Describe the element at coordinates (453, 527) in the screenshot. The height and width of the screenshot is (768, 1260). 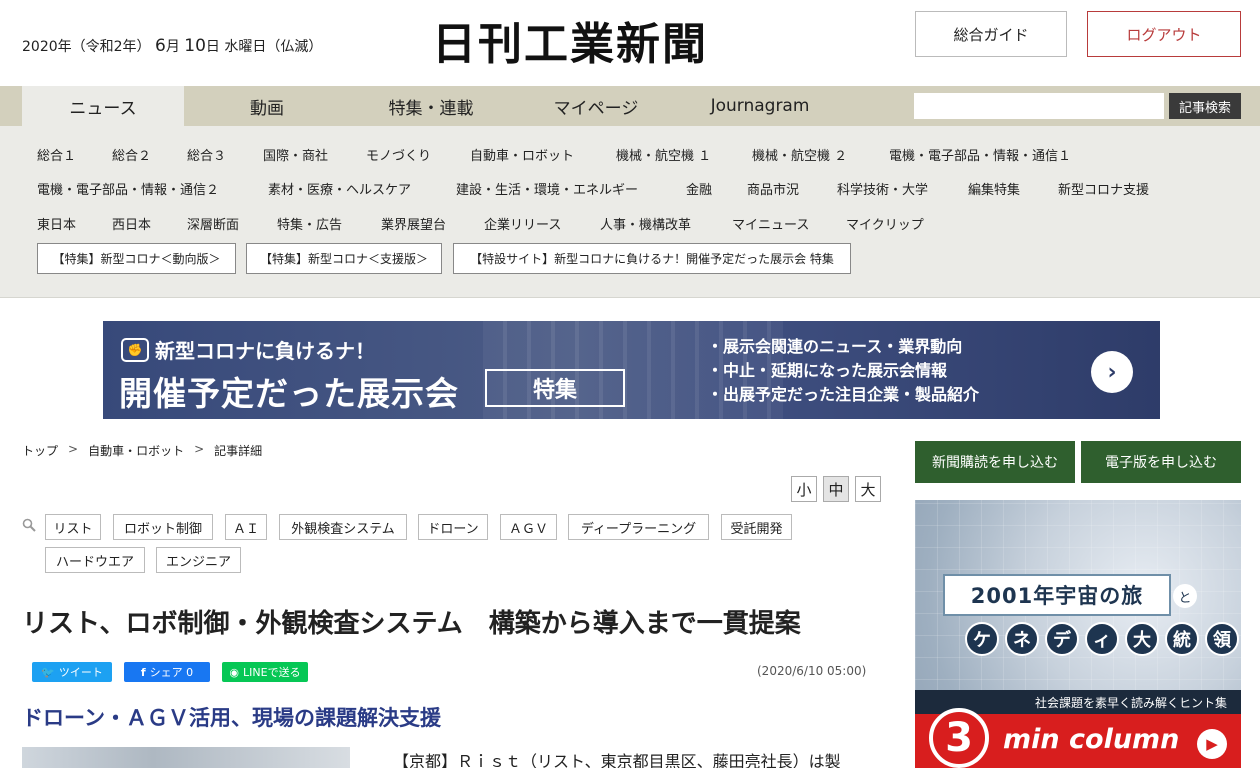
I see `tag: ドローン` at that location.